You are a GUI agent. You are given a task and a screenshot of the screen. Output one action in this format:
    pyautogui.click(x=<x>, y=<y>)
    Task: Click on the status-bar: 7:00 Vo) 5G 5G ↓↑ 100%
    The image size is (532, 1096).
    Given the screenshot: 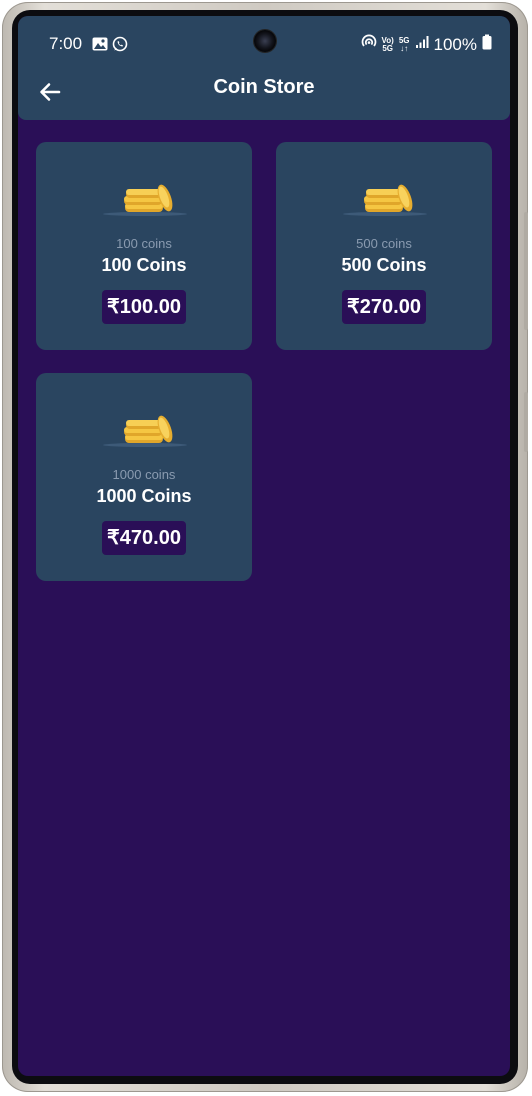 What is the action you would take?
    pyautogui.click(x=264, y=44)
    